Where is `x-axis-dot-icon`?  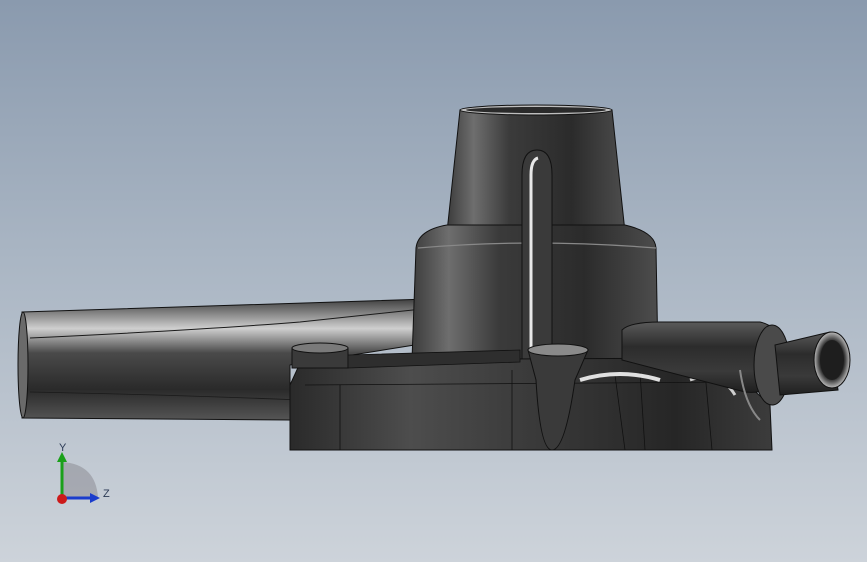 x-axis-dot-icon is located at coordinates (62, 499).